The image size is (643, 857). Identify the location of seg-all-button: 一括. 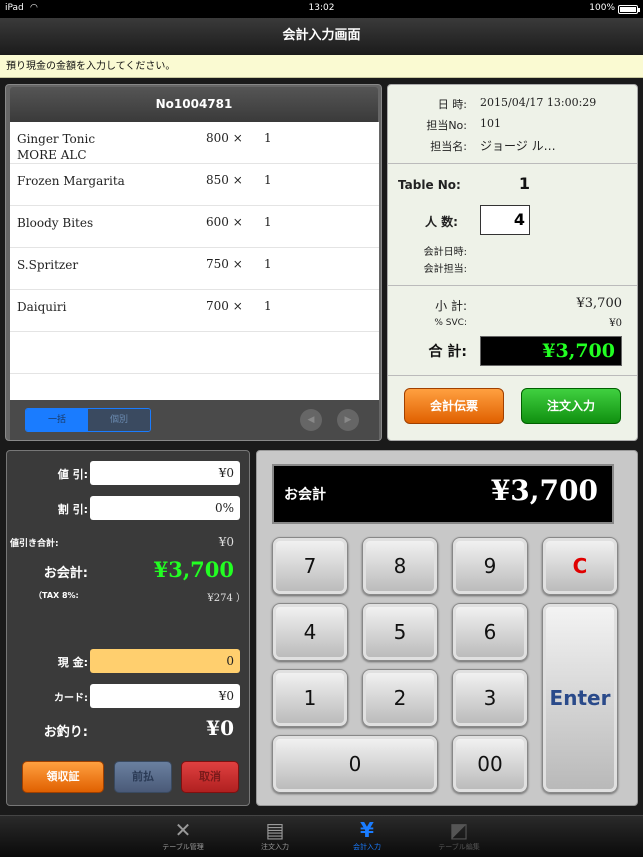
(57, 420).